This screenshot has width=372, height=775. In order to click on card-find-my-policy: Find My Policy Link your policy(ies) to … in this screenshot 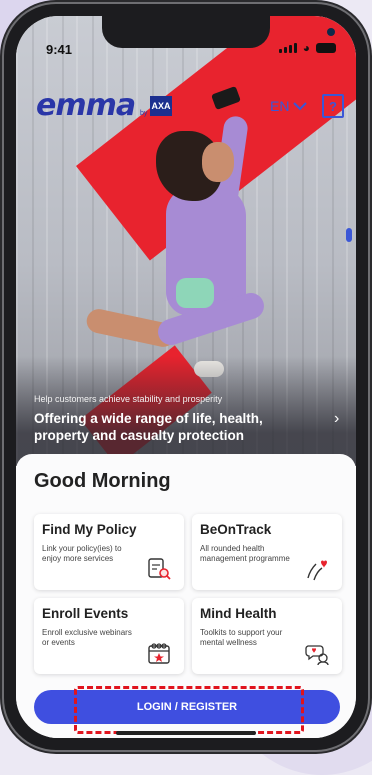, I will do `click(109, 552)`.